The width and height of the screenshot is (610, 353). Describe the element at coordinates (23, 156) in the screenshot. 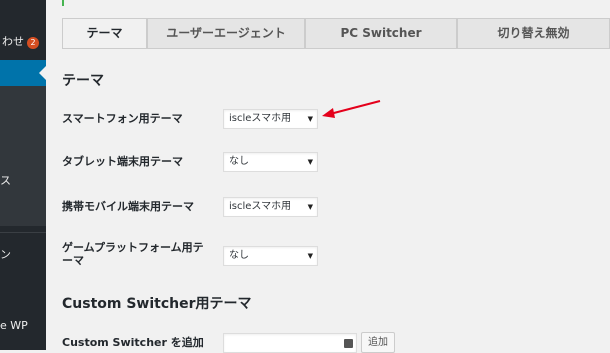

I see `sidebar-submenu` at that location.